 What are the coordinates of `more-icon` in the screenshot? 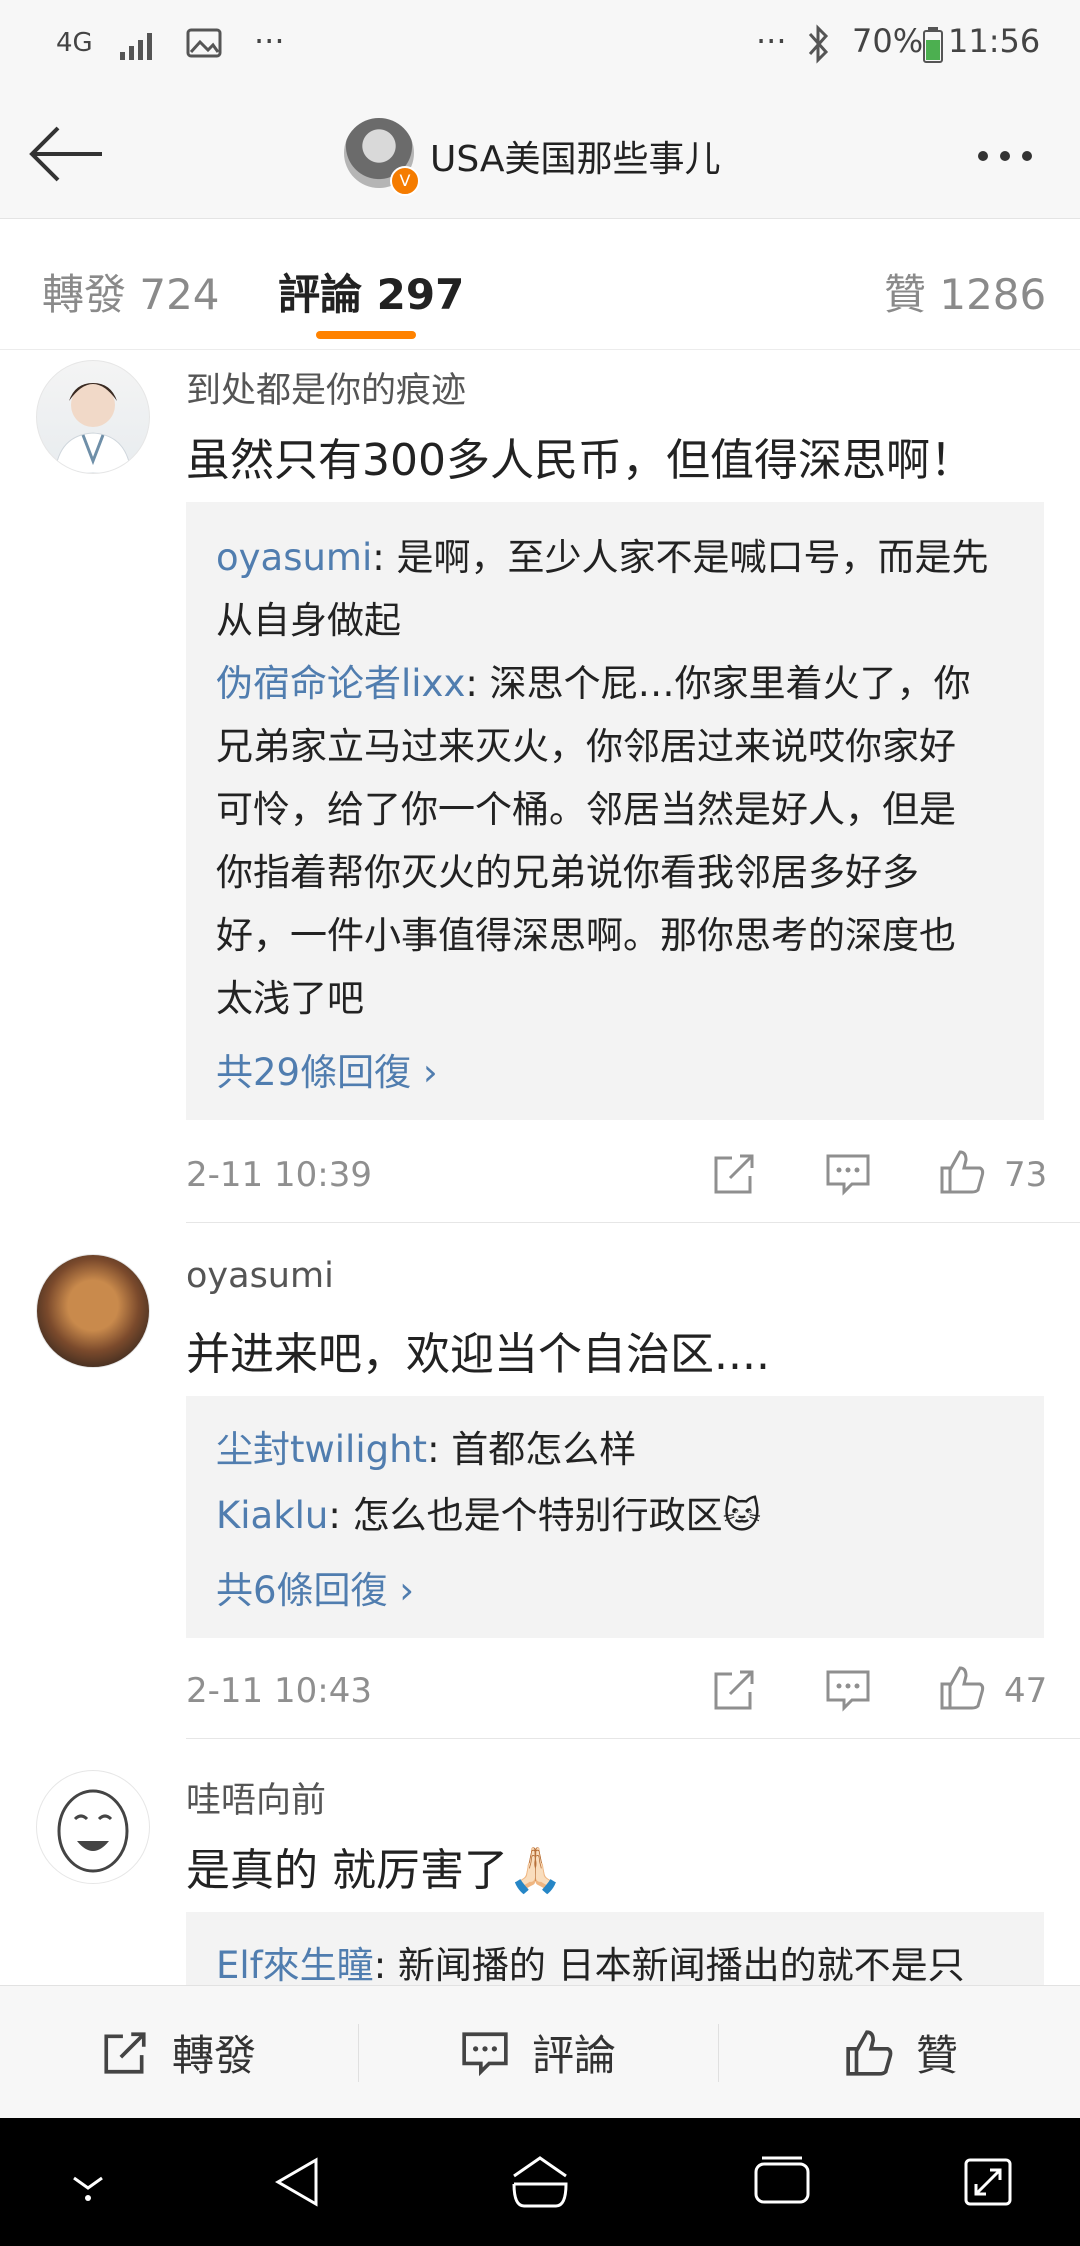 It's located at (1013, 153).